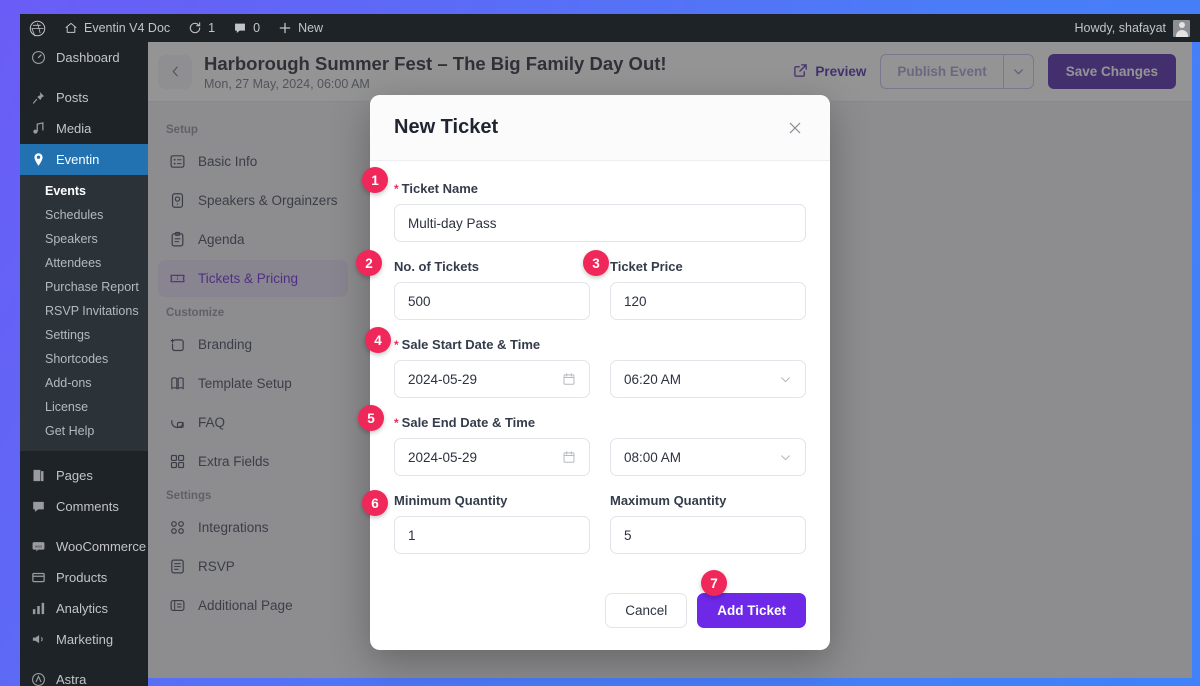 The width and height of the screenshot is (1200, 686). What do you see at coordinates (84, 383) in the screenshot?
I see `submenu-item-addons: Add-ons` at bounding box center [84, 383].